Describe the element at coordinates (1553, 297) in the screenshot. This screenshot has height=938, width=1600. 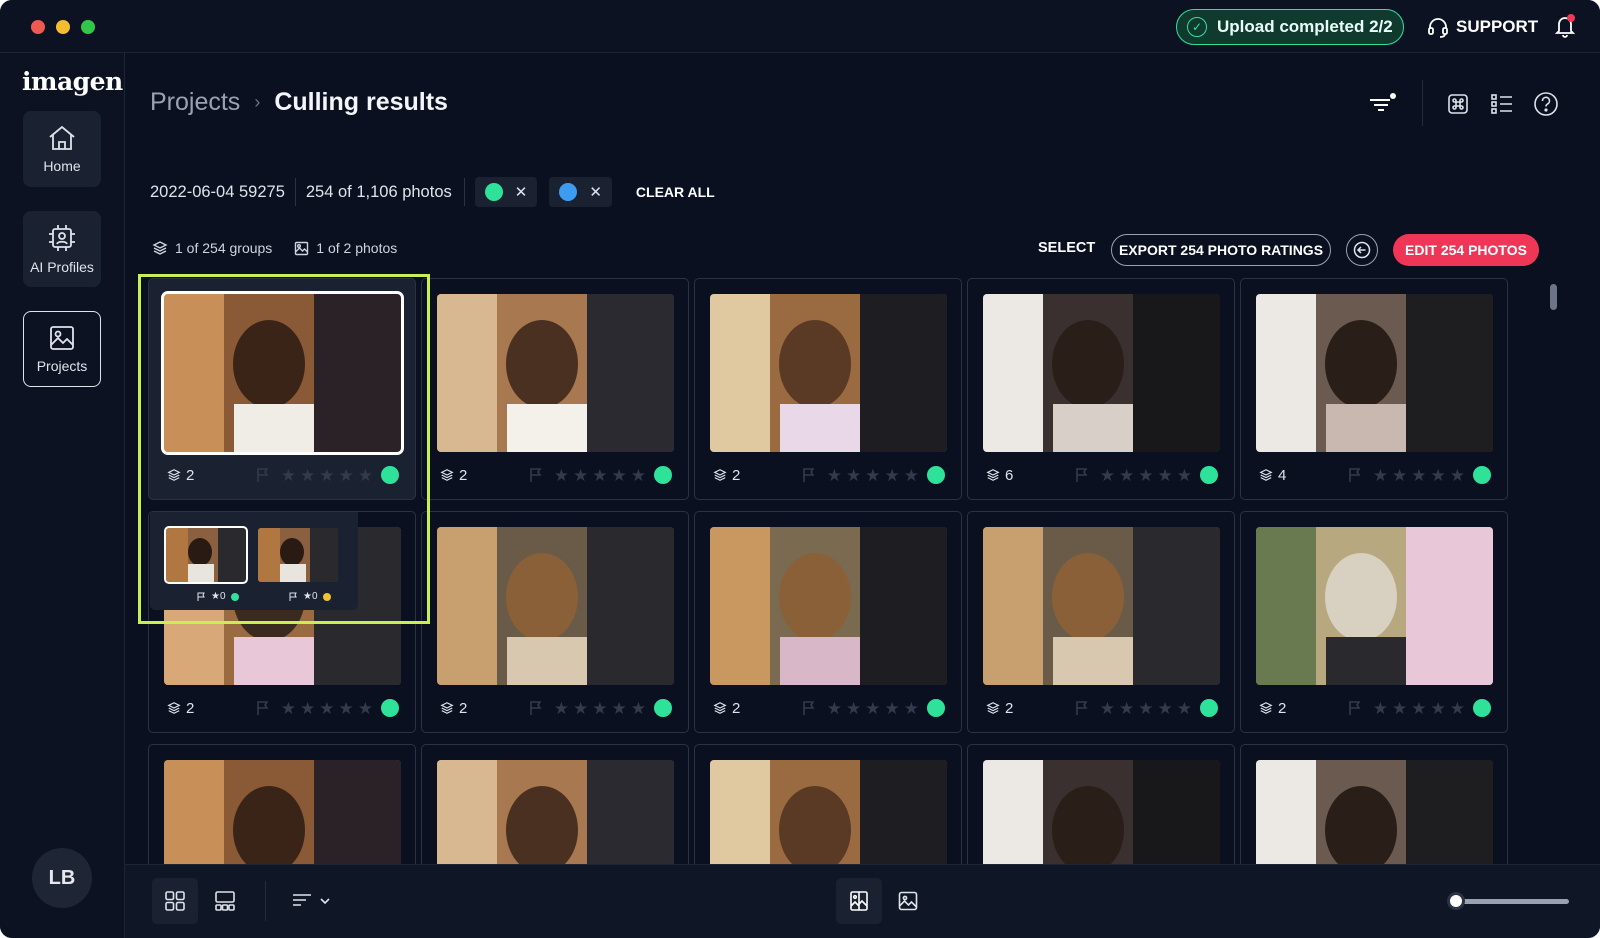
I see `grid-scrollbar` at that location.